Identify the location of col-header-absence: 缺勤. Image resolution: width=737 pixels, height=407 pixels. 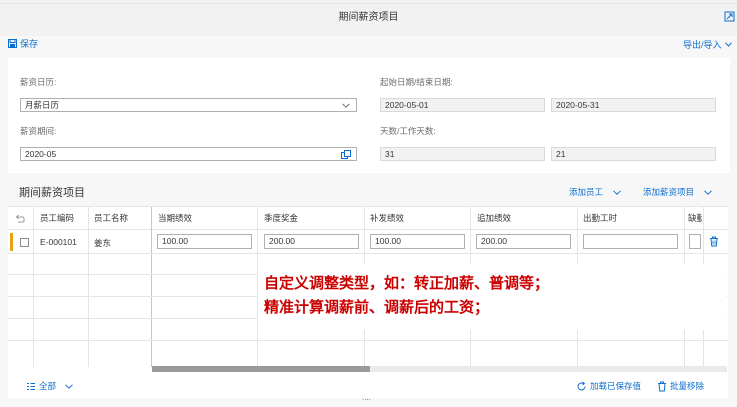
(695, 218).